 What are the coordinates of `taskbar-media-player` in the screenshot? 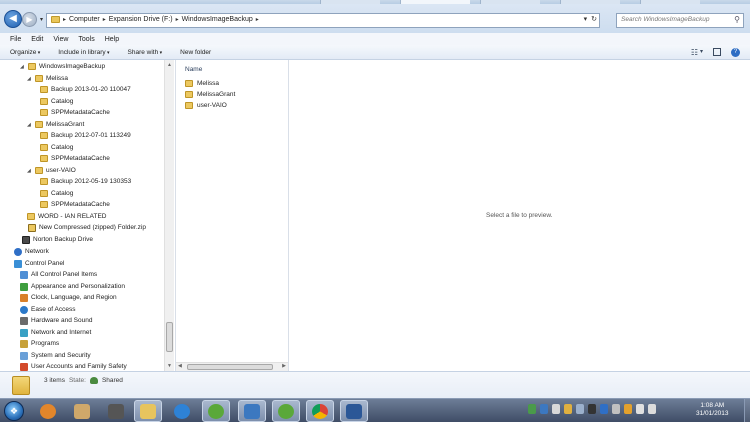 It's located at (48, 411).